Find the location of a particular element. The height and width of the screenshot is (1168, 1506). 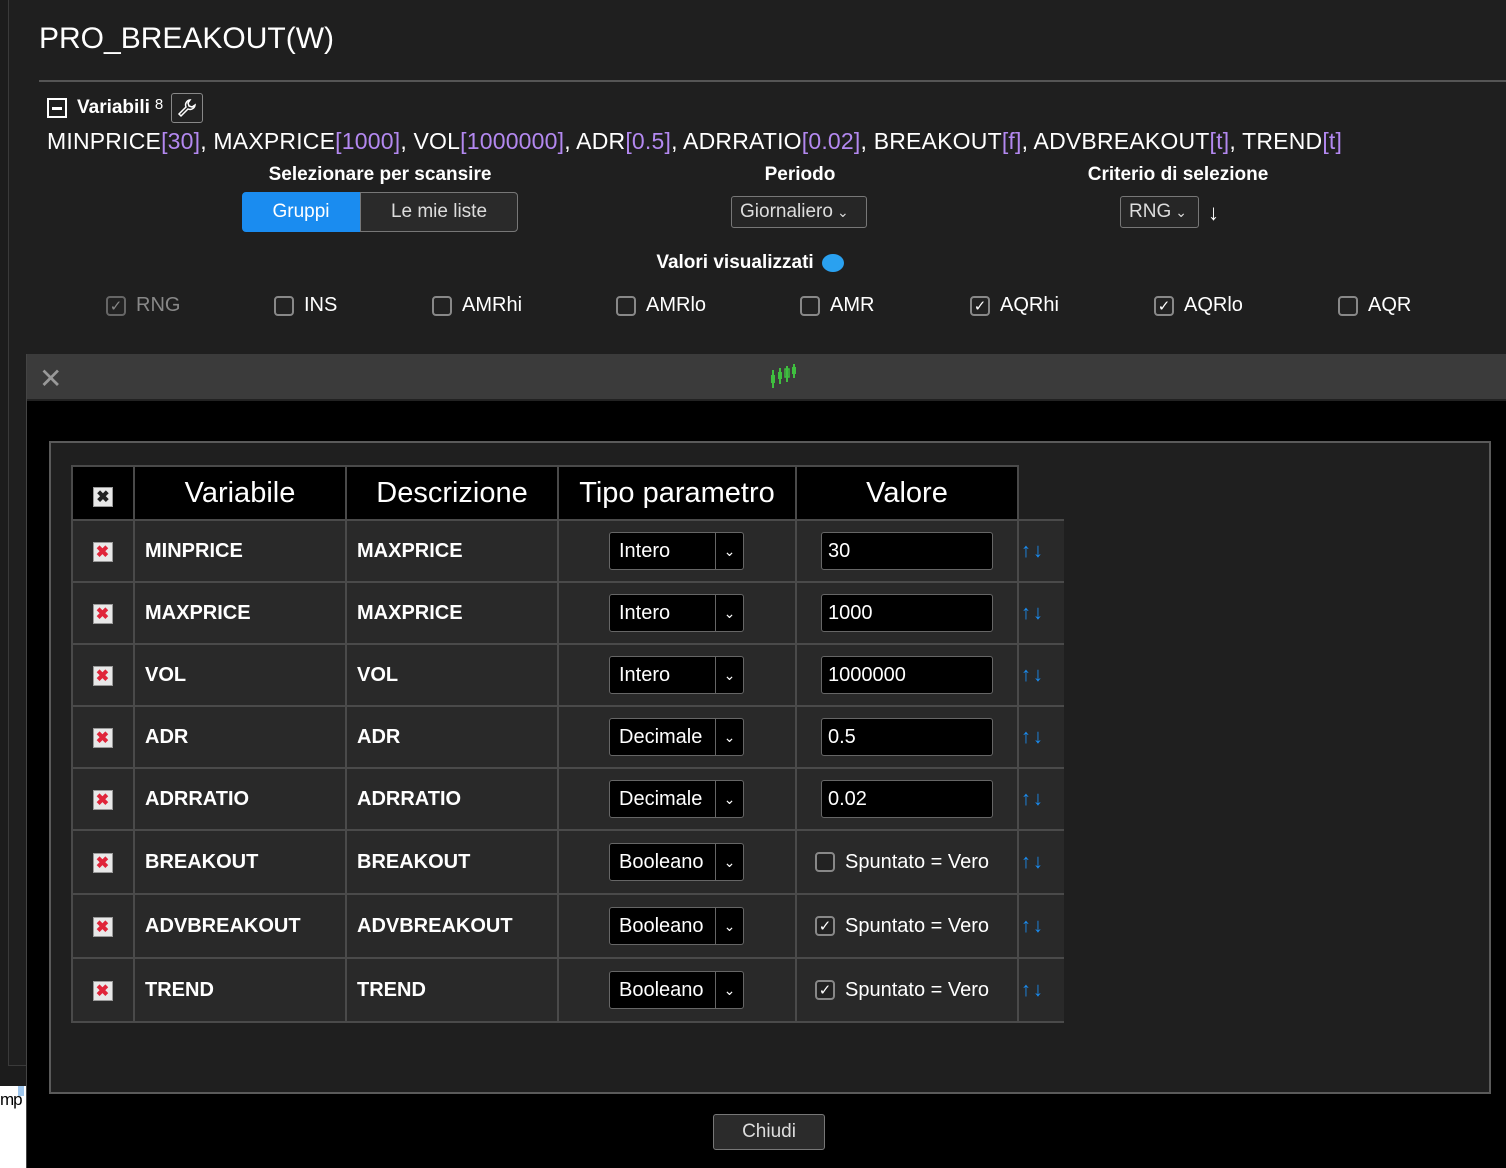

table-row: ✖ ADR ADR Decimale ⌄ 0.5 ↑↓ is located at coordinates (567, 737).